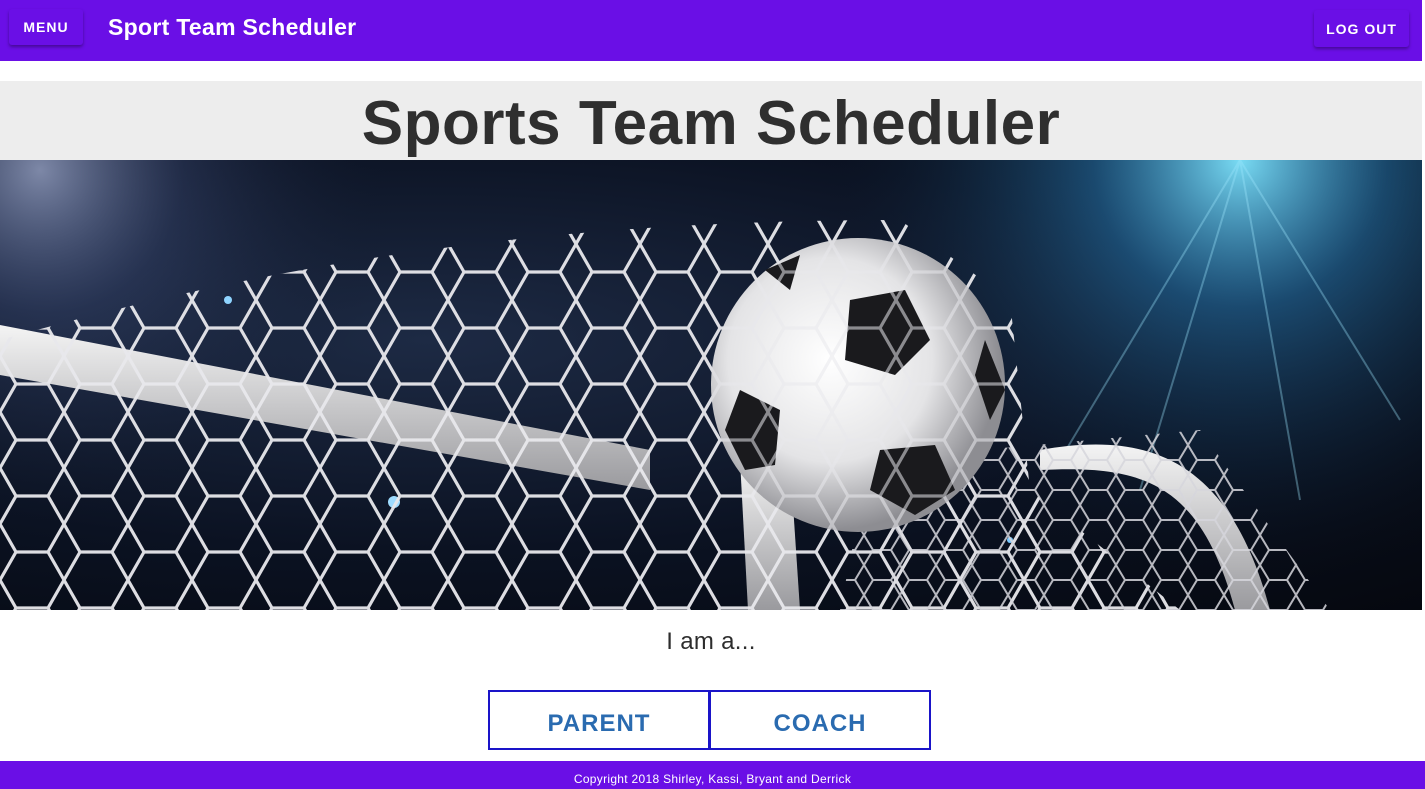 This screenshot has height=789, width=1425. Describe the element at coordinates (1361, 28) in the screenshot. I see `logout-button: LOG OUT` at that location.